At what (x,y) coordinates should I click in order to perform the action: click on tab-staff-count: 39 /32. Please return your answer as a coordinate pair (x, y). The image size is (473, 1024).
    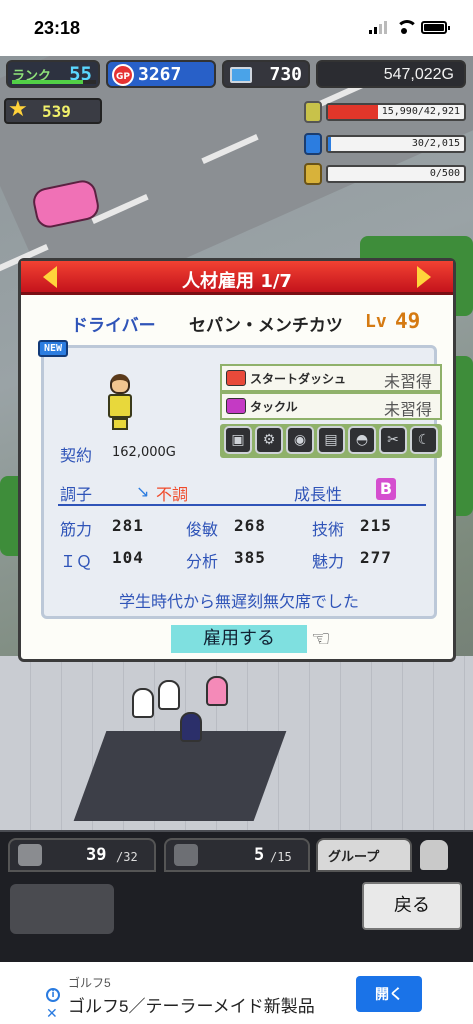
    Looking at the image, I should click on (82, 855).